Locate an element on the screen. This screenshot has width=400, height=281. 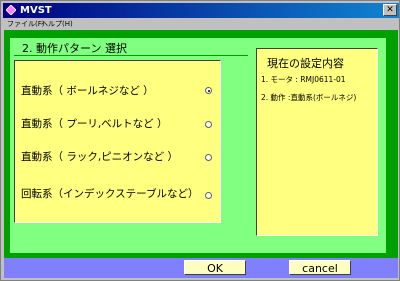
title-divider is located at coordinates (131, 55).